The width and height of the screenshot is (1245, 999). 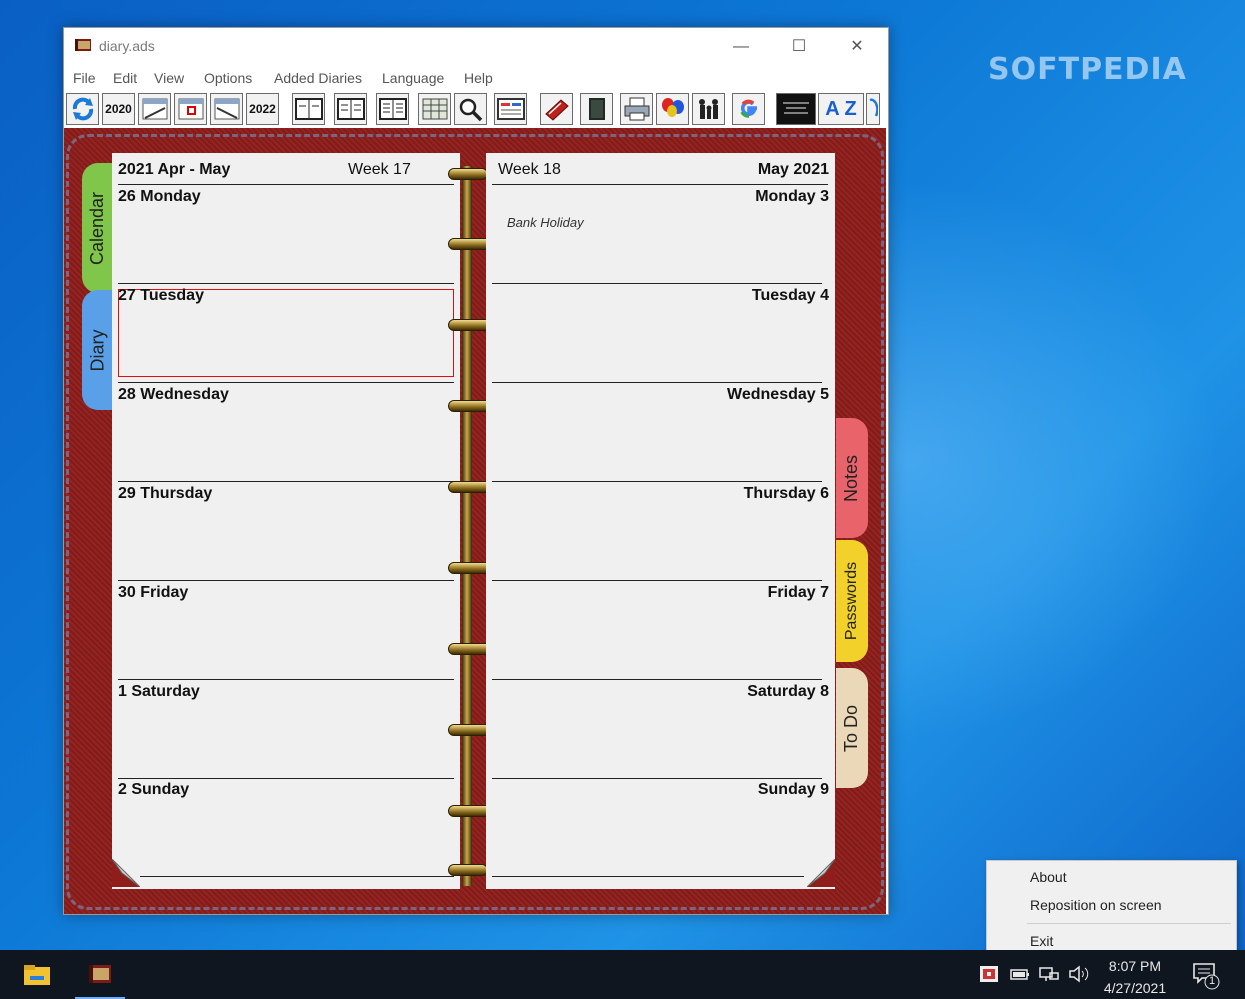 I want to click on previous-month-calendar-icon, so click(x=154, y=109).